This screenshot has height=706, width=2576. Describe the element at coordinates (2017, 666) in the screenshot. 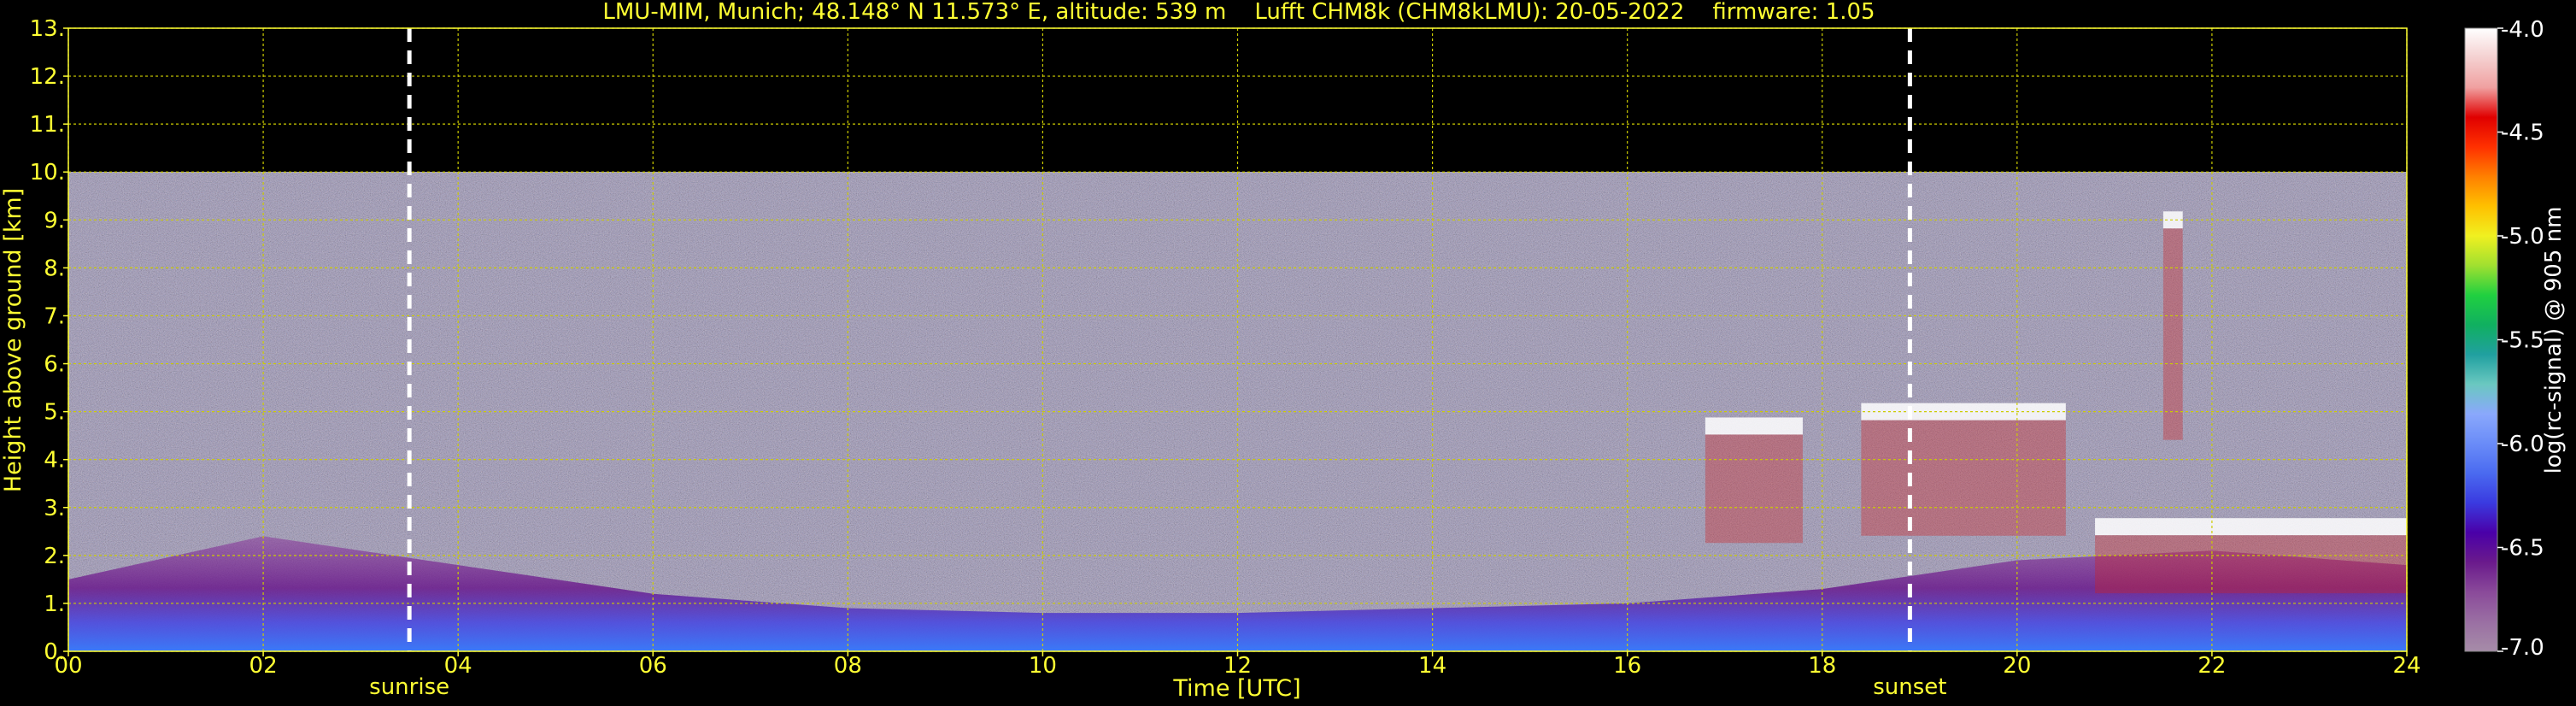

I see `x-tick-label: 20` at that location.